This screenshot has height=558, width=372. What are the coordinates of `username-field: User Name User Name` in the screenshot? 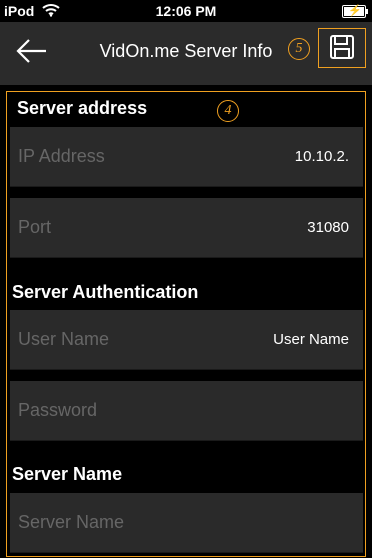 It's located at (186, 340).